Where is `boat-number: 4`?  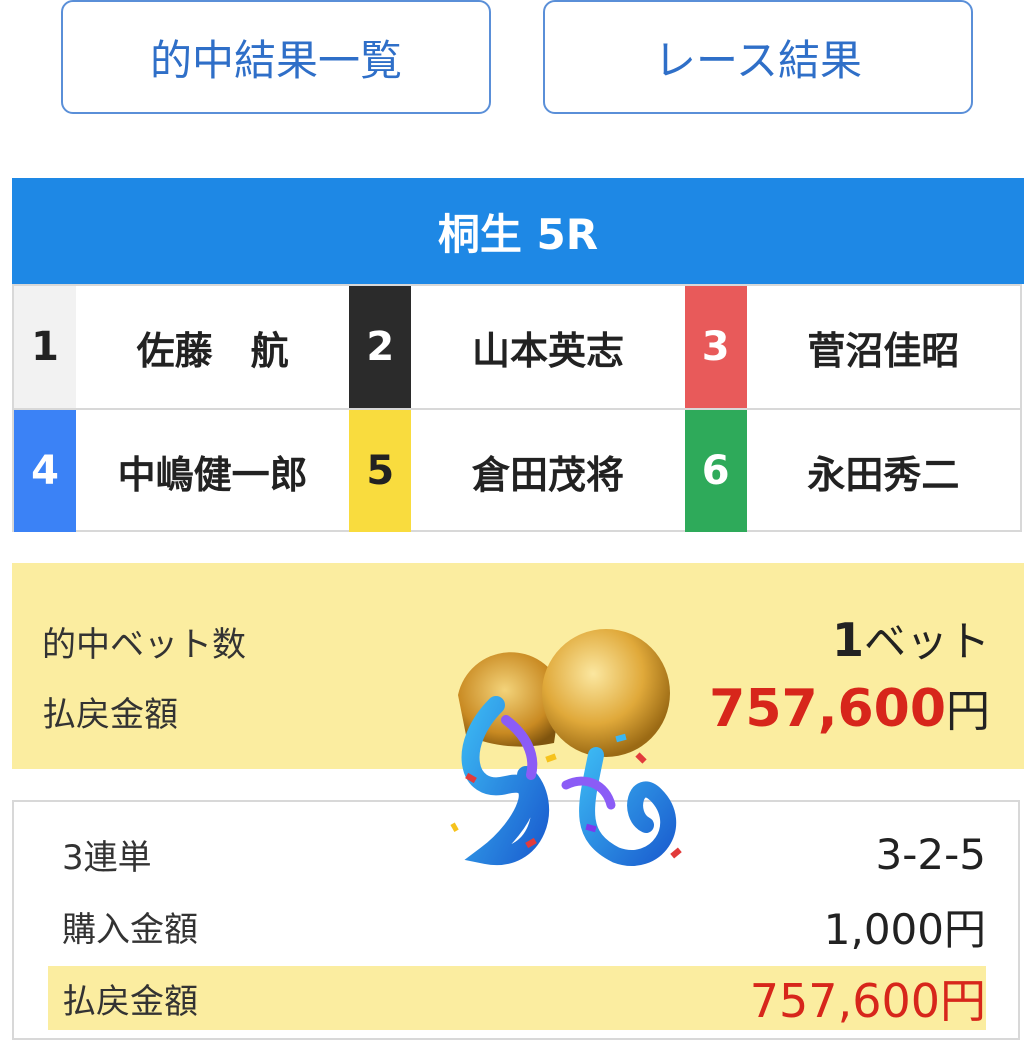
boat-number: 4 is located at coordinates (45, 471).